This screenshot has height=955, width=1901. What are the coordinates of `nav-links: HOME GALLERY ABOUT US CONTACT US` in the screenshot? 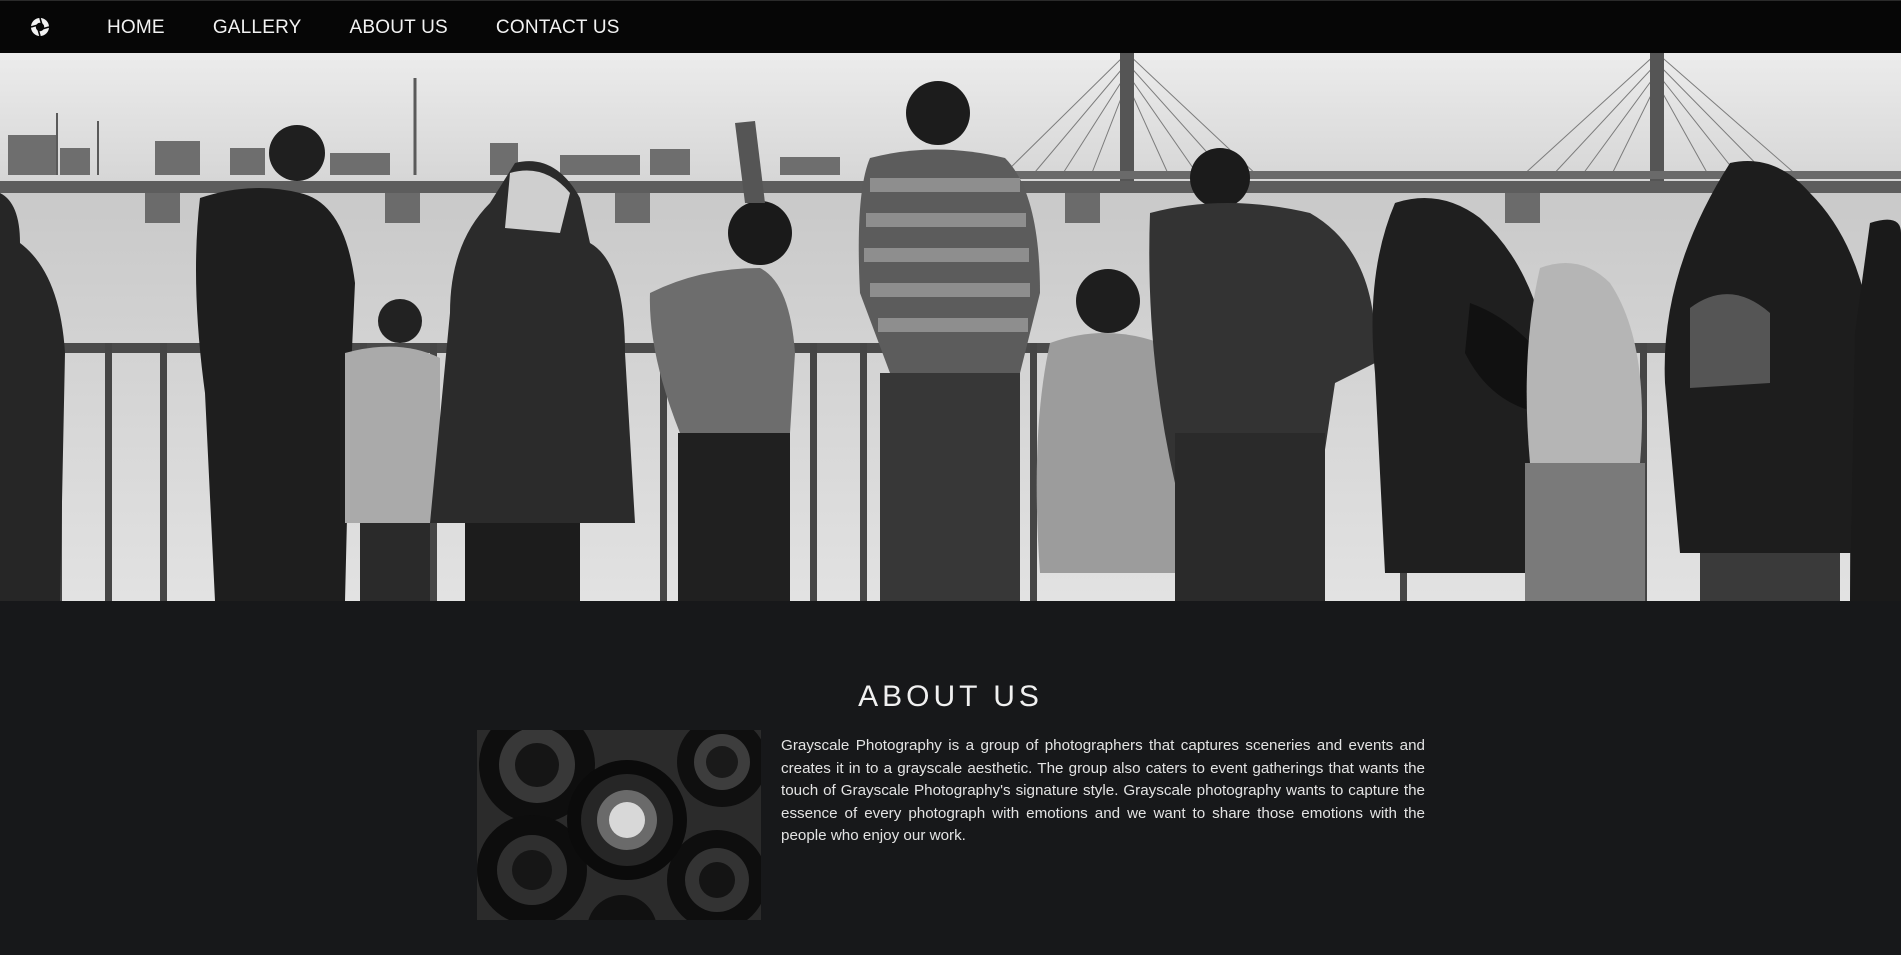 It's located at (387, 27).